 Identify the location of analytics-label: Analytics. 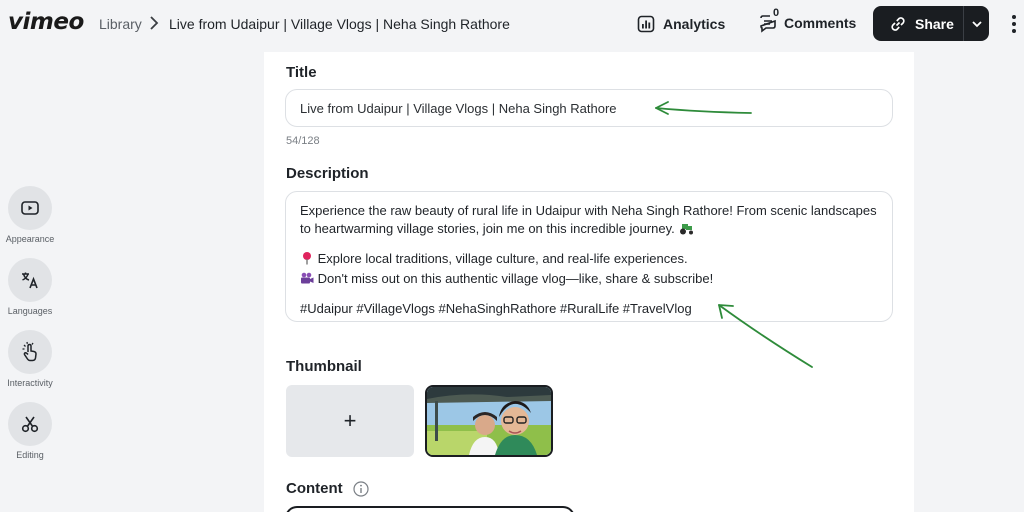
(694, 24).